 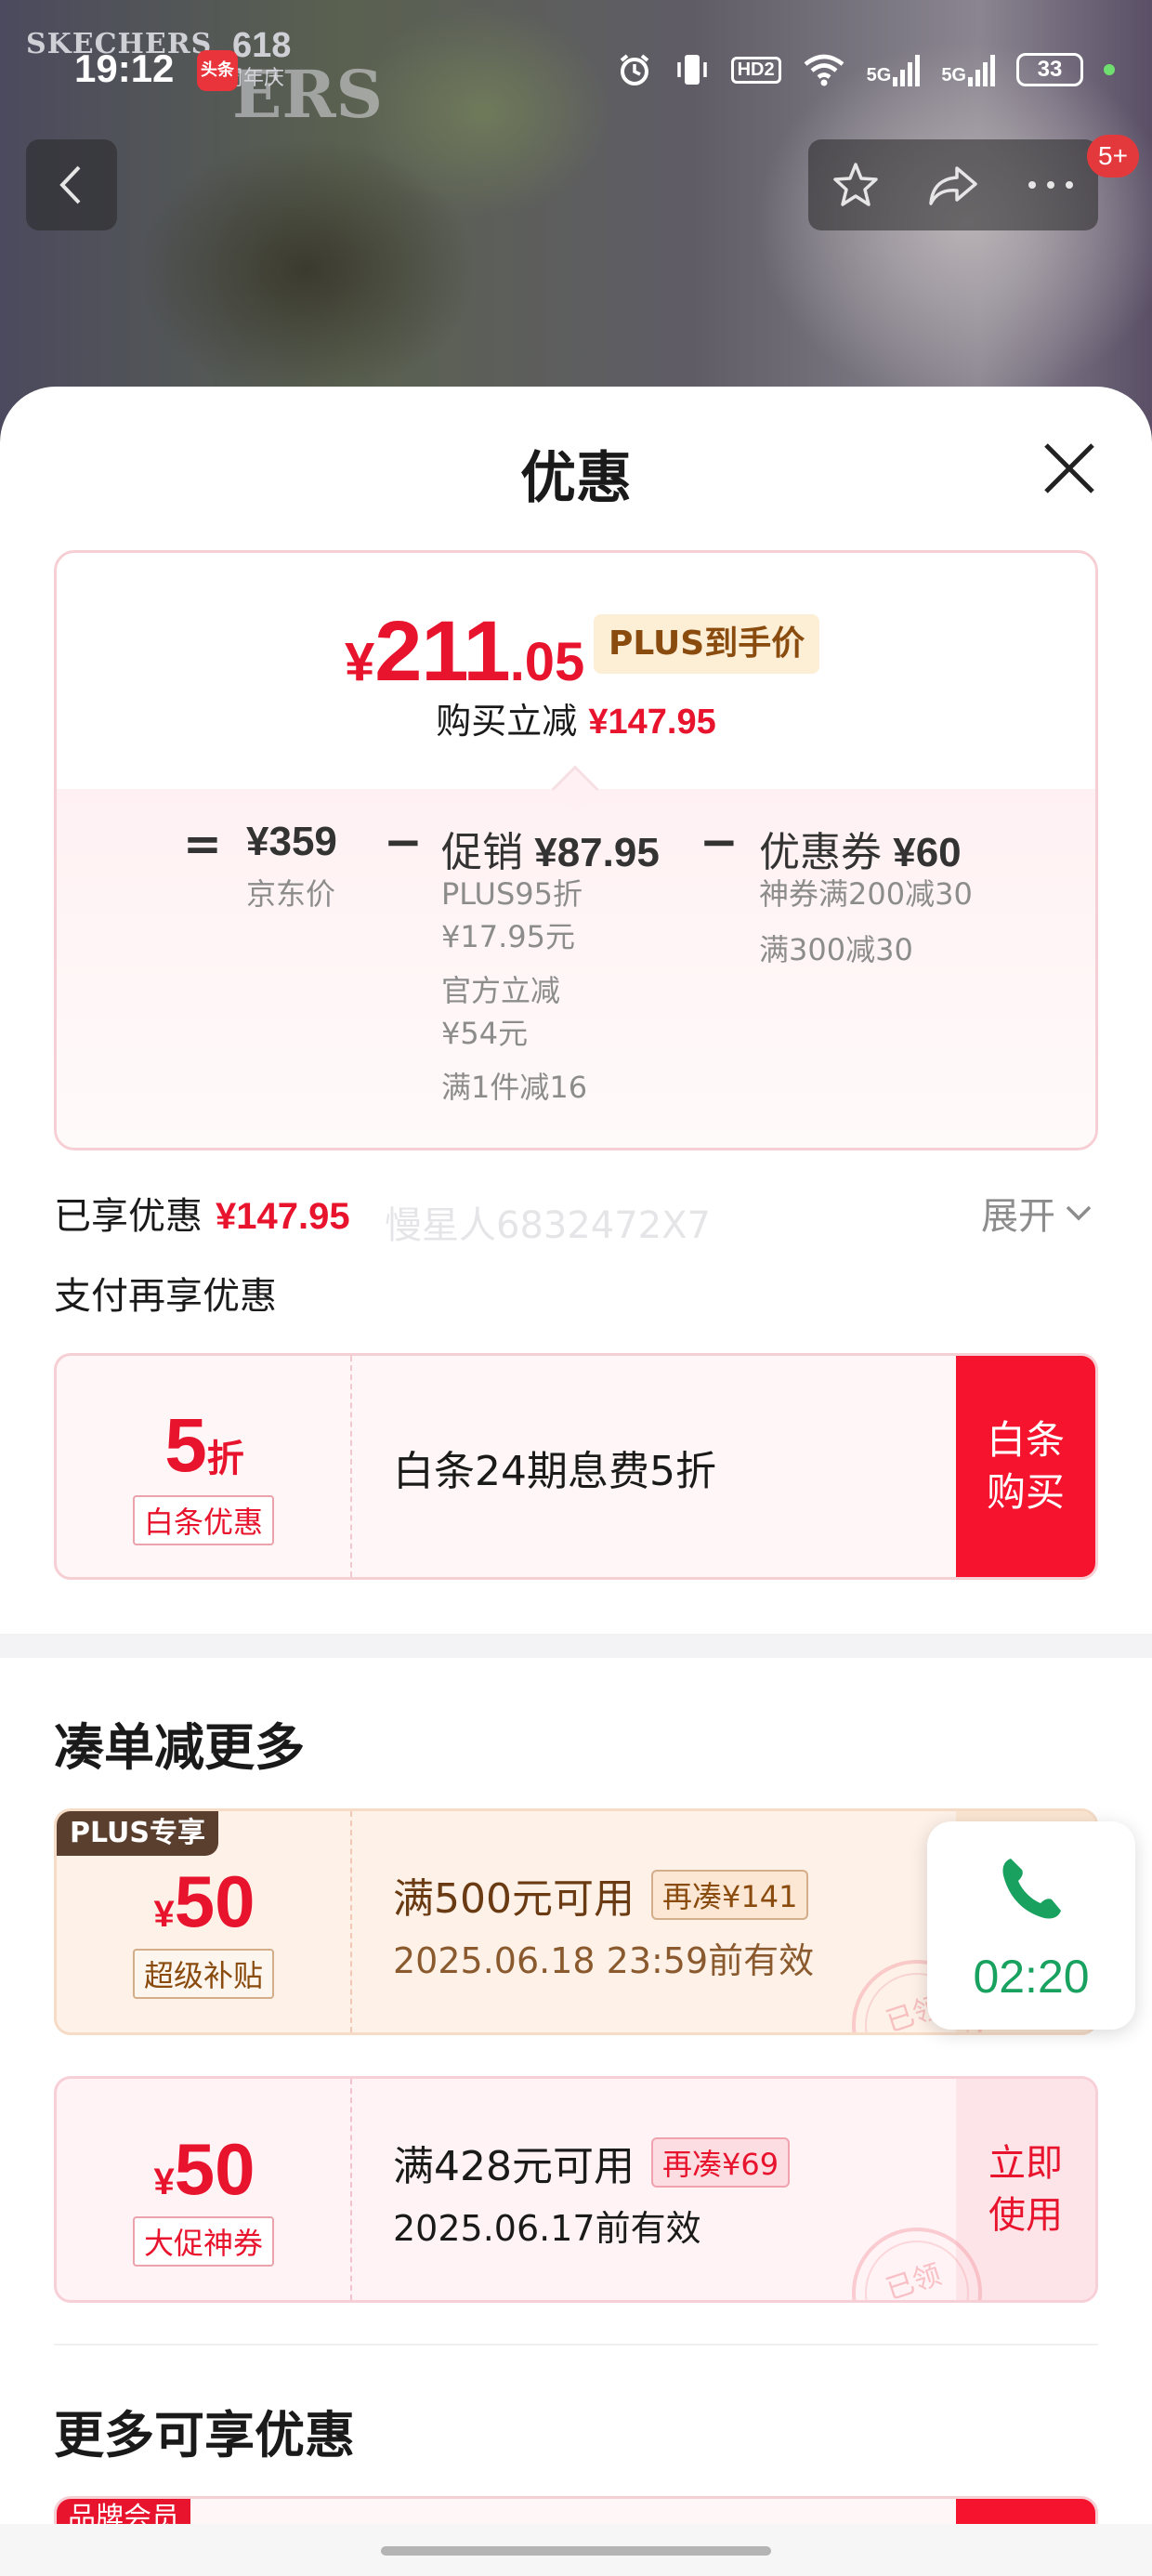 I want to click on coupon-line: 满300减30, so click(x=836, y=949).